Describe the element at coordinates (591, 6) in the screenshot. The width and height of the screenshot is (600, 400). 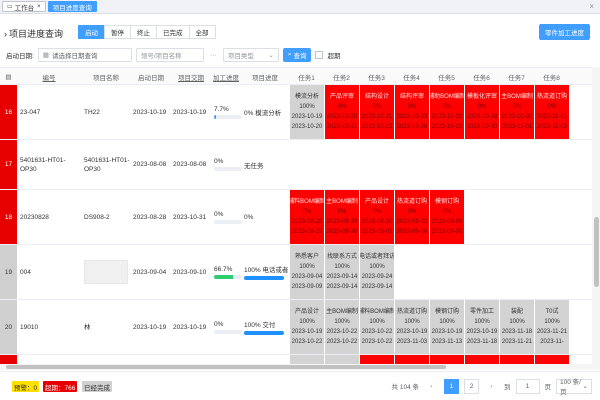
I see `close-window-icon: ×` at that location.